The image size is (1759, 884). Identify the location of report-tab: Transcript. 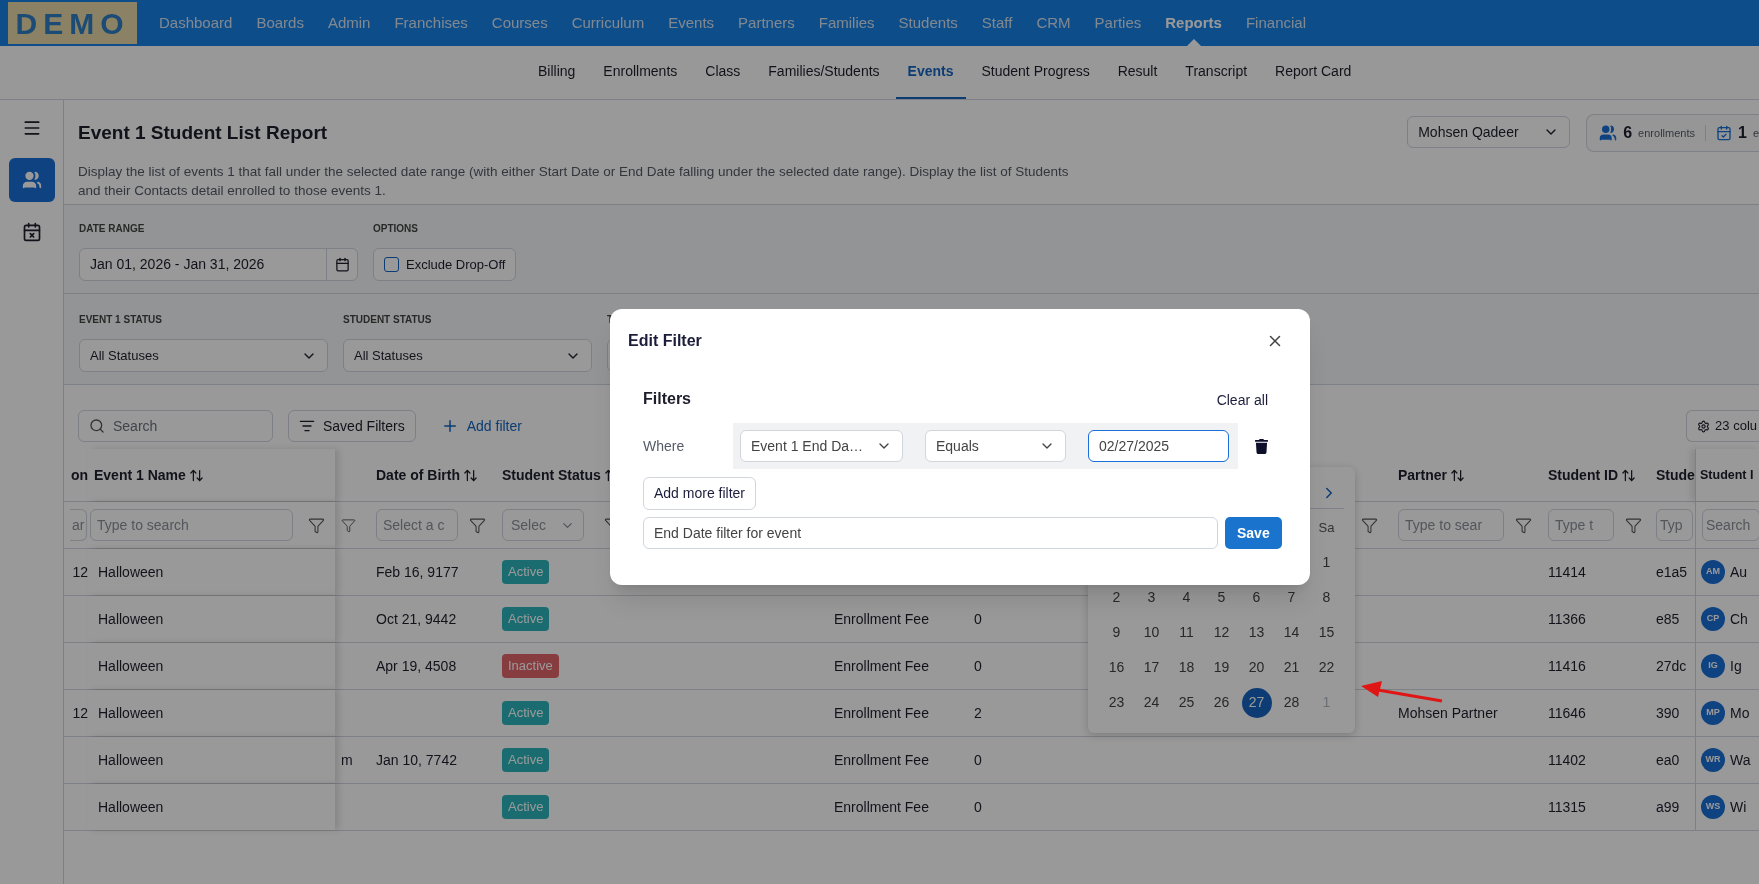
(1216, 72).